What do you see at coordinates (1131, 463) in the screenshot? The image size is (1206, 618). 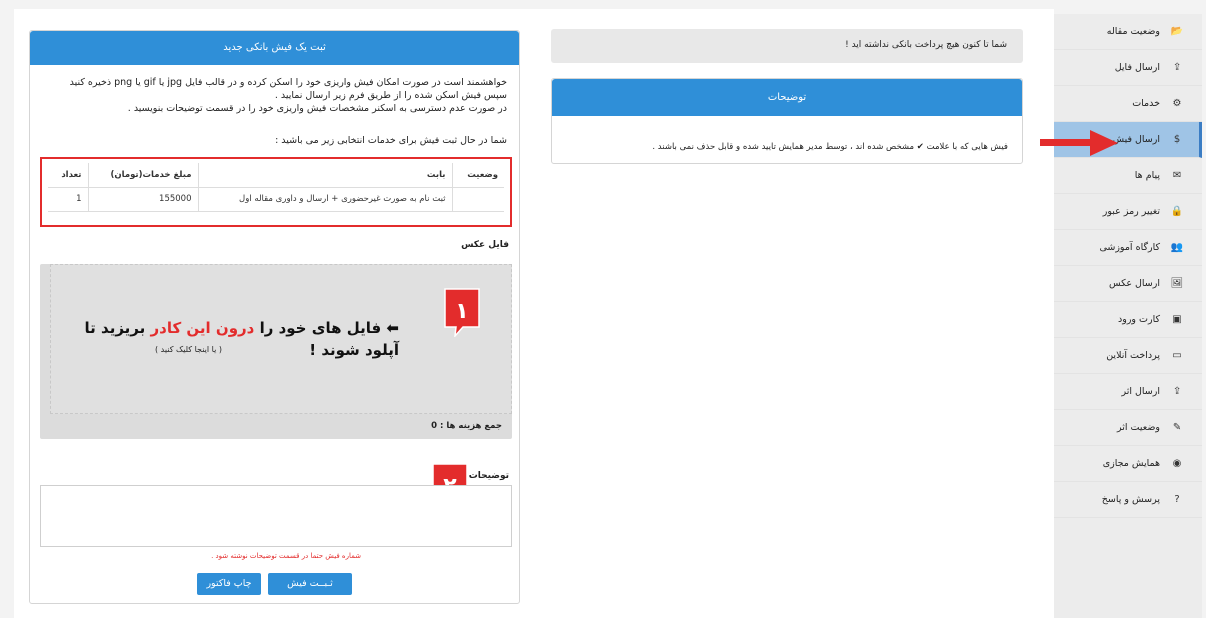 I see `sidebar-item-label: همایش مجازی` at bounding box center [1131, 463].